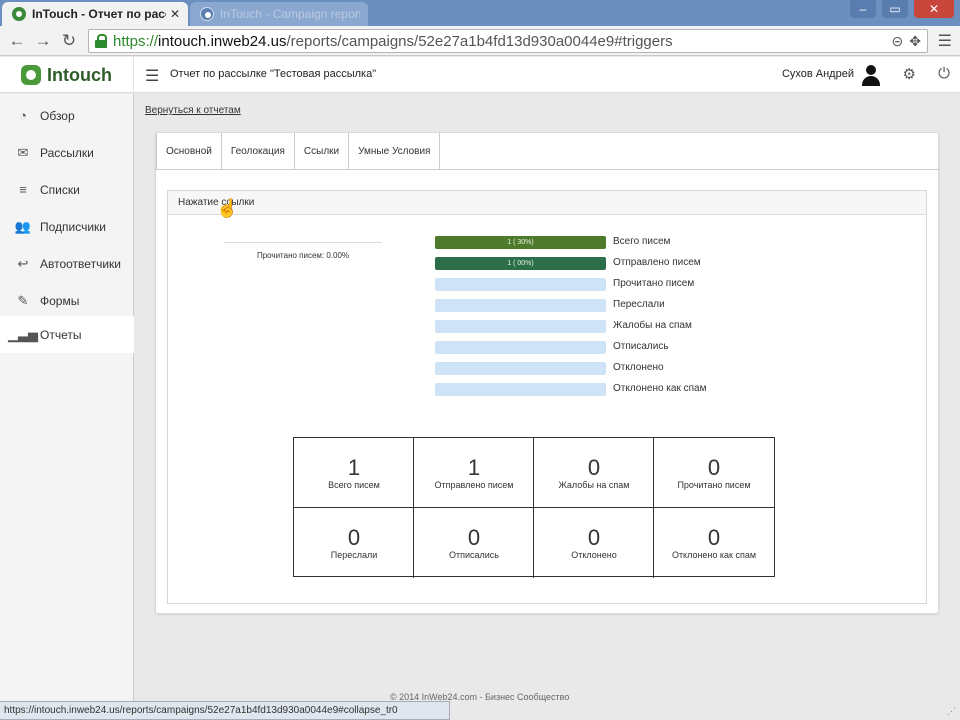  Describe the element at coordinates (227, 208) in the screenshot. I see `hand-cursor-icon: ☝` at that location.